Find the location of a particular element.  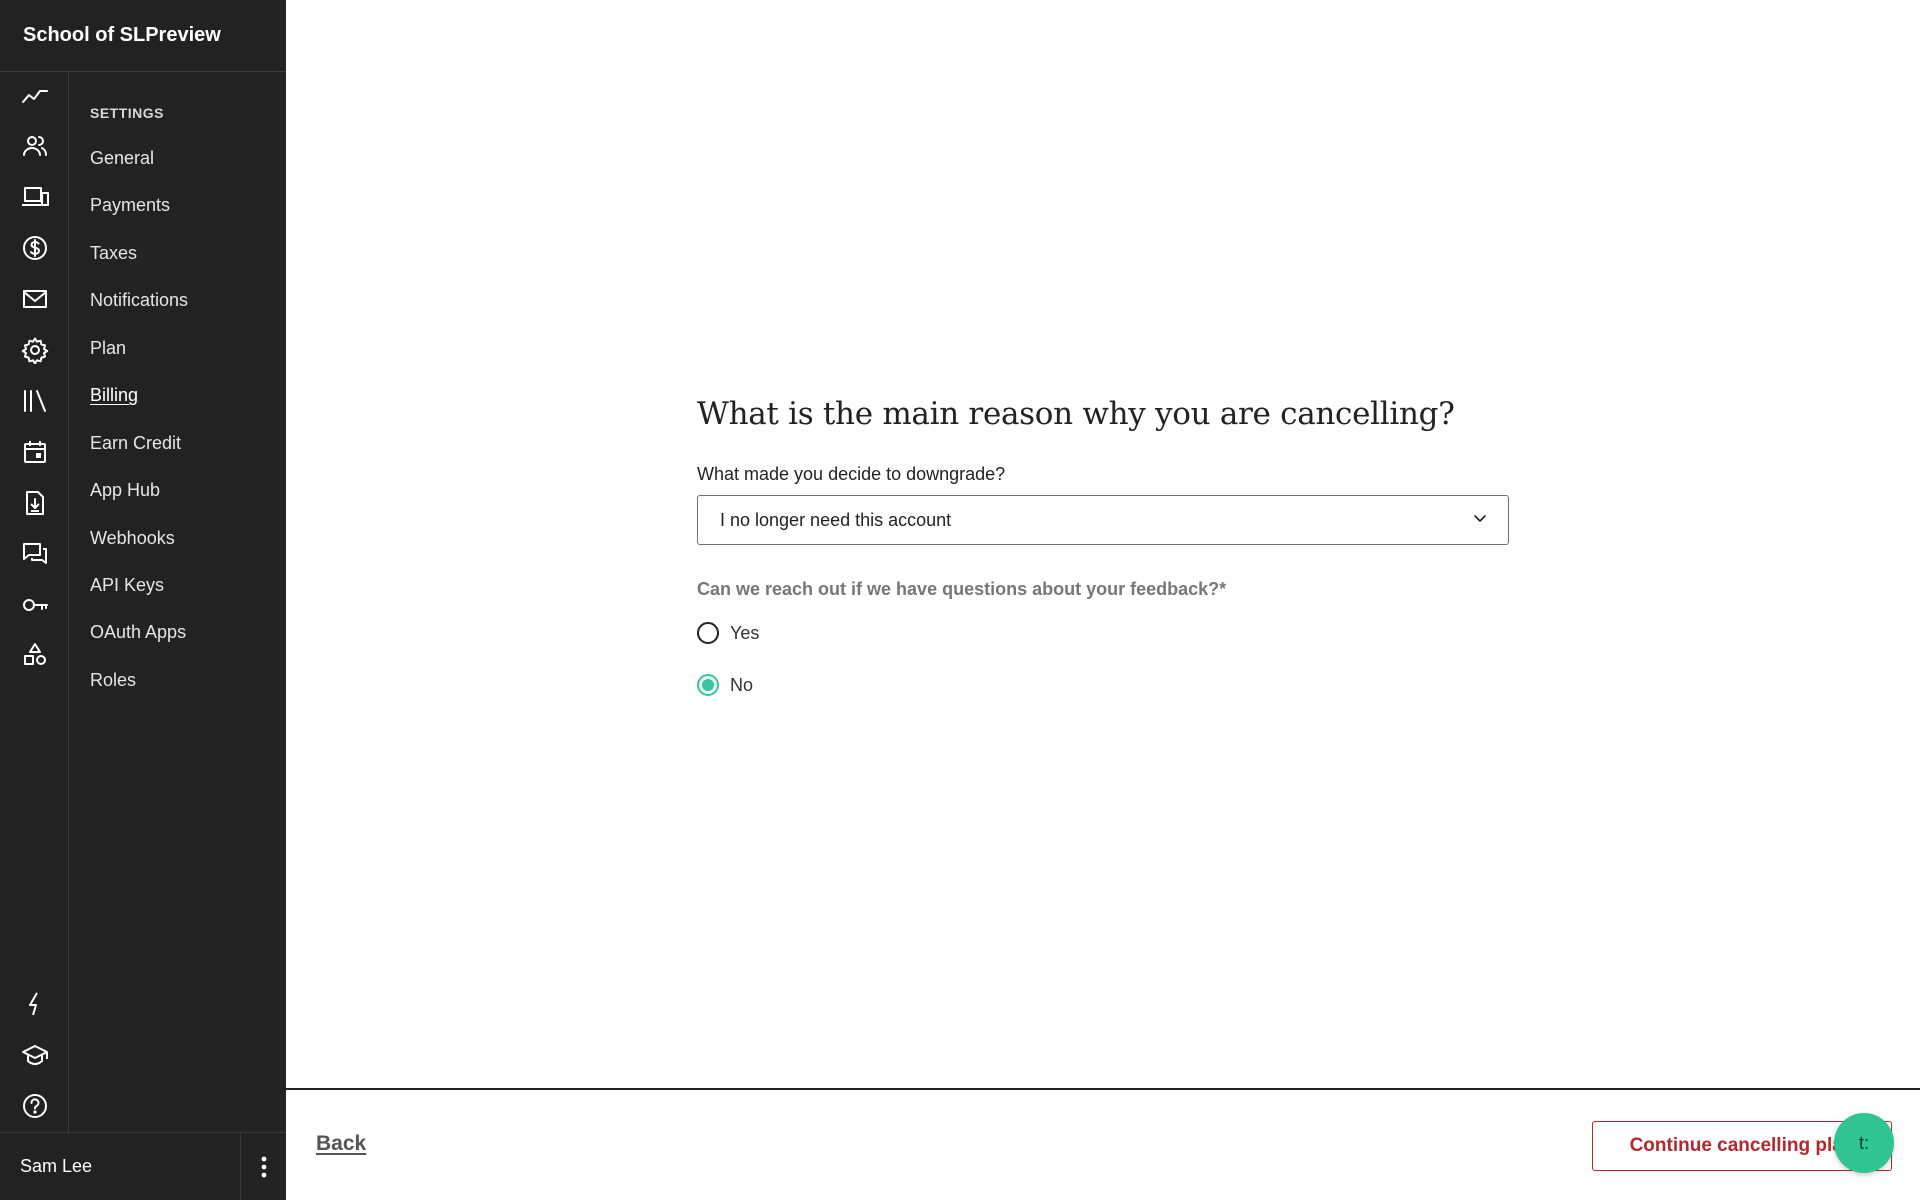

key-icon is located at coordinates (35, 605).